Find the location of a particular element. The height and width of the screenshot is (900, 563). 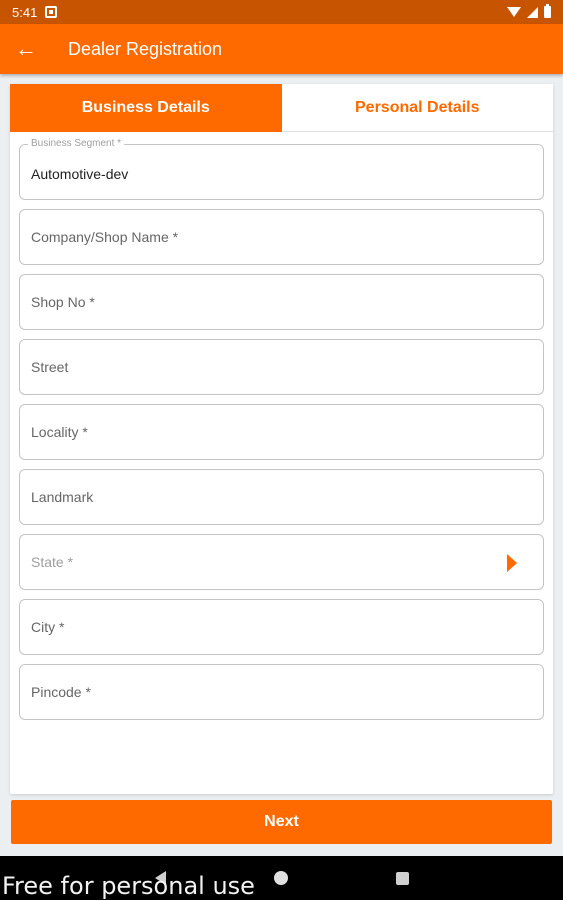

wifi-icon is located at coordinates (514, 12).